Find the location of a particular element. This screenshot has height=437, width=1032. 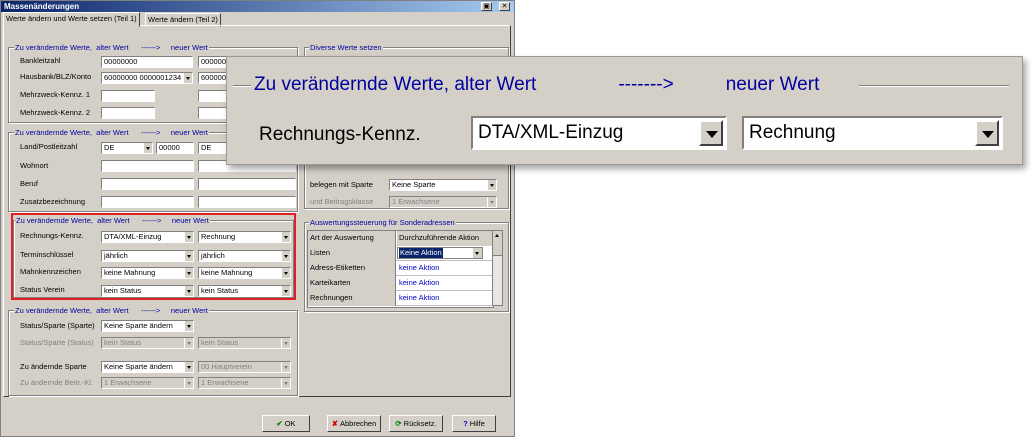

sparte-value: Keine Sparte is located at coordinates (414, 184).